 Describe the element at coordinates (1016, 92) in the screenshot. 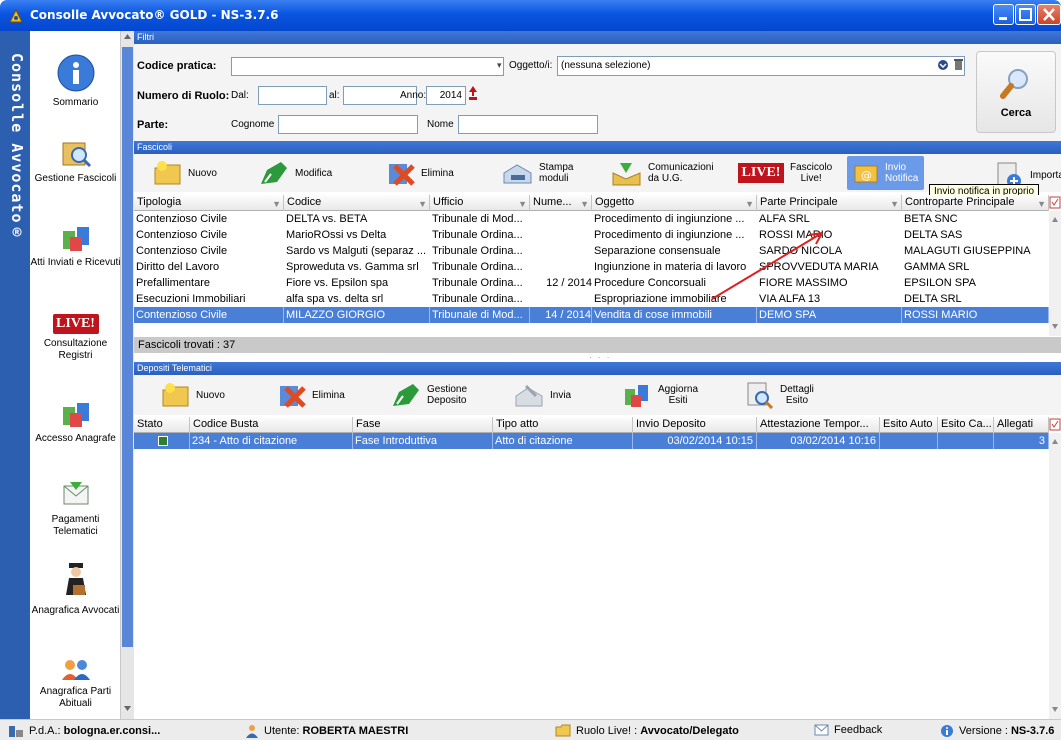

I see `cerca-button: Cerca` at that location.